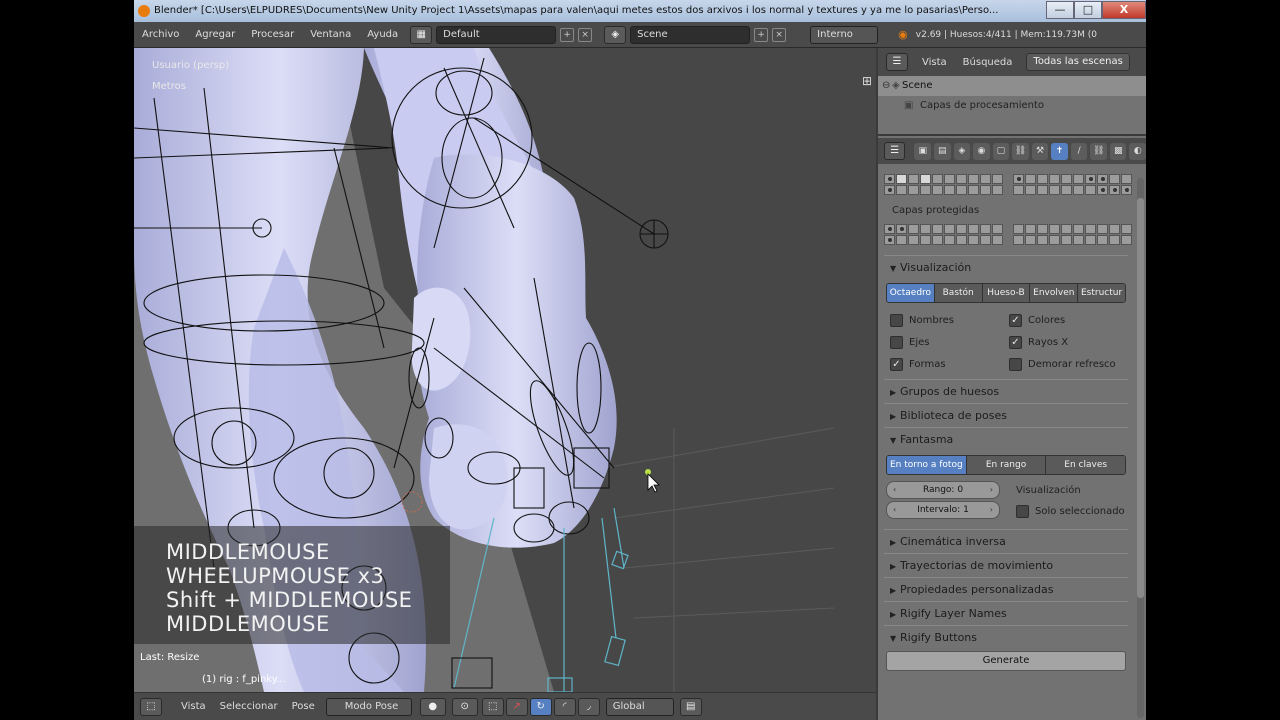 This screenshot has height=720, width=1280. Describe the element at coordinates (496, 34) in the screenshot. I see `screen-layout-field: Default` at that location.